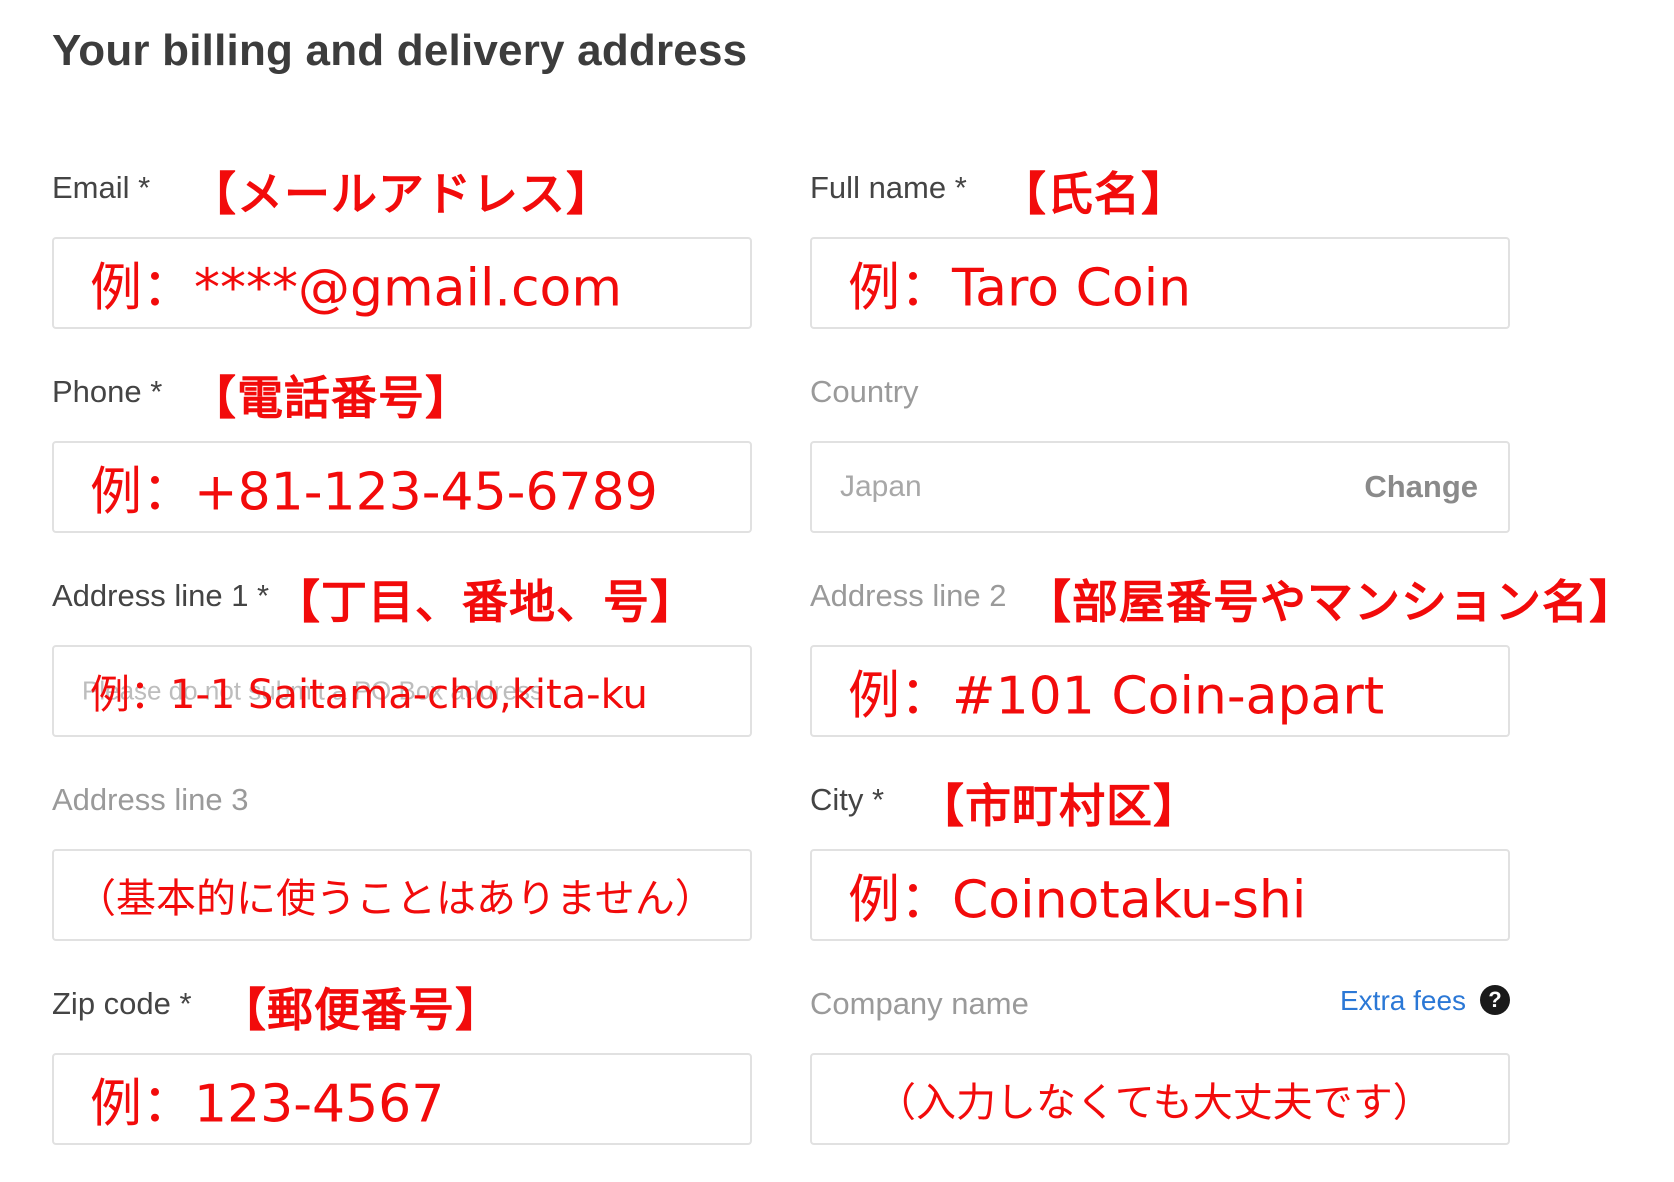  What do you see at coordinates (485, 602) in the screenshot?
I see `address-line-1-annotation: 【丁目、番地、号】` at bounding box center [485, 602].